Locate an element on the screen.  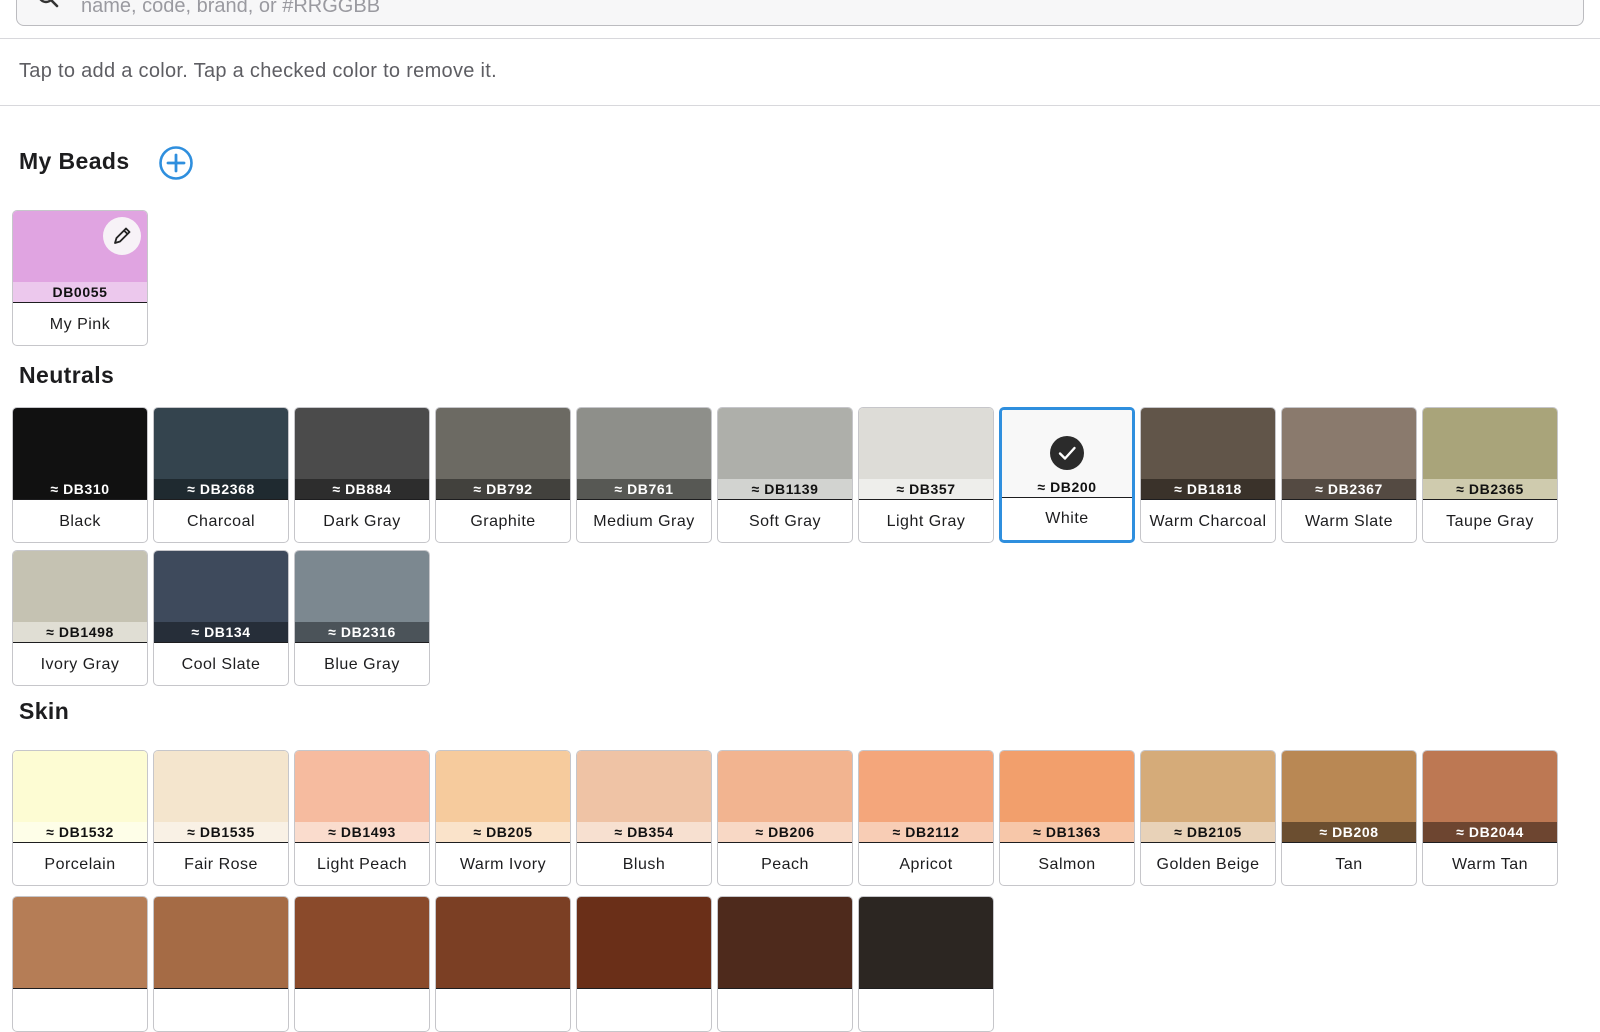
bead-code: ≈ DB2105 is located at coordinates (1208, 832).